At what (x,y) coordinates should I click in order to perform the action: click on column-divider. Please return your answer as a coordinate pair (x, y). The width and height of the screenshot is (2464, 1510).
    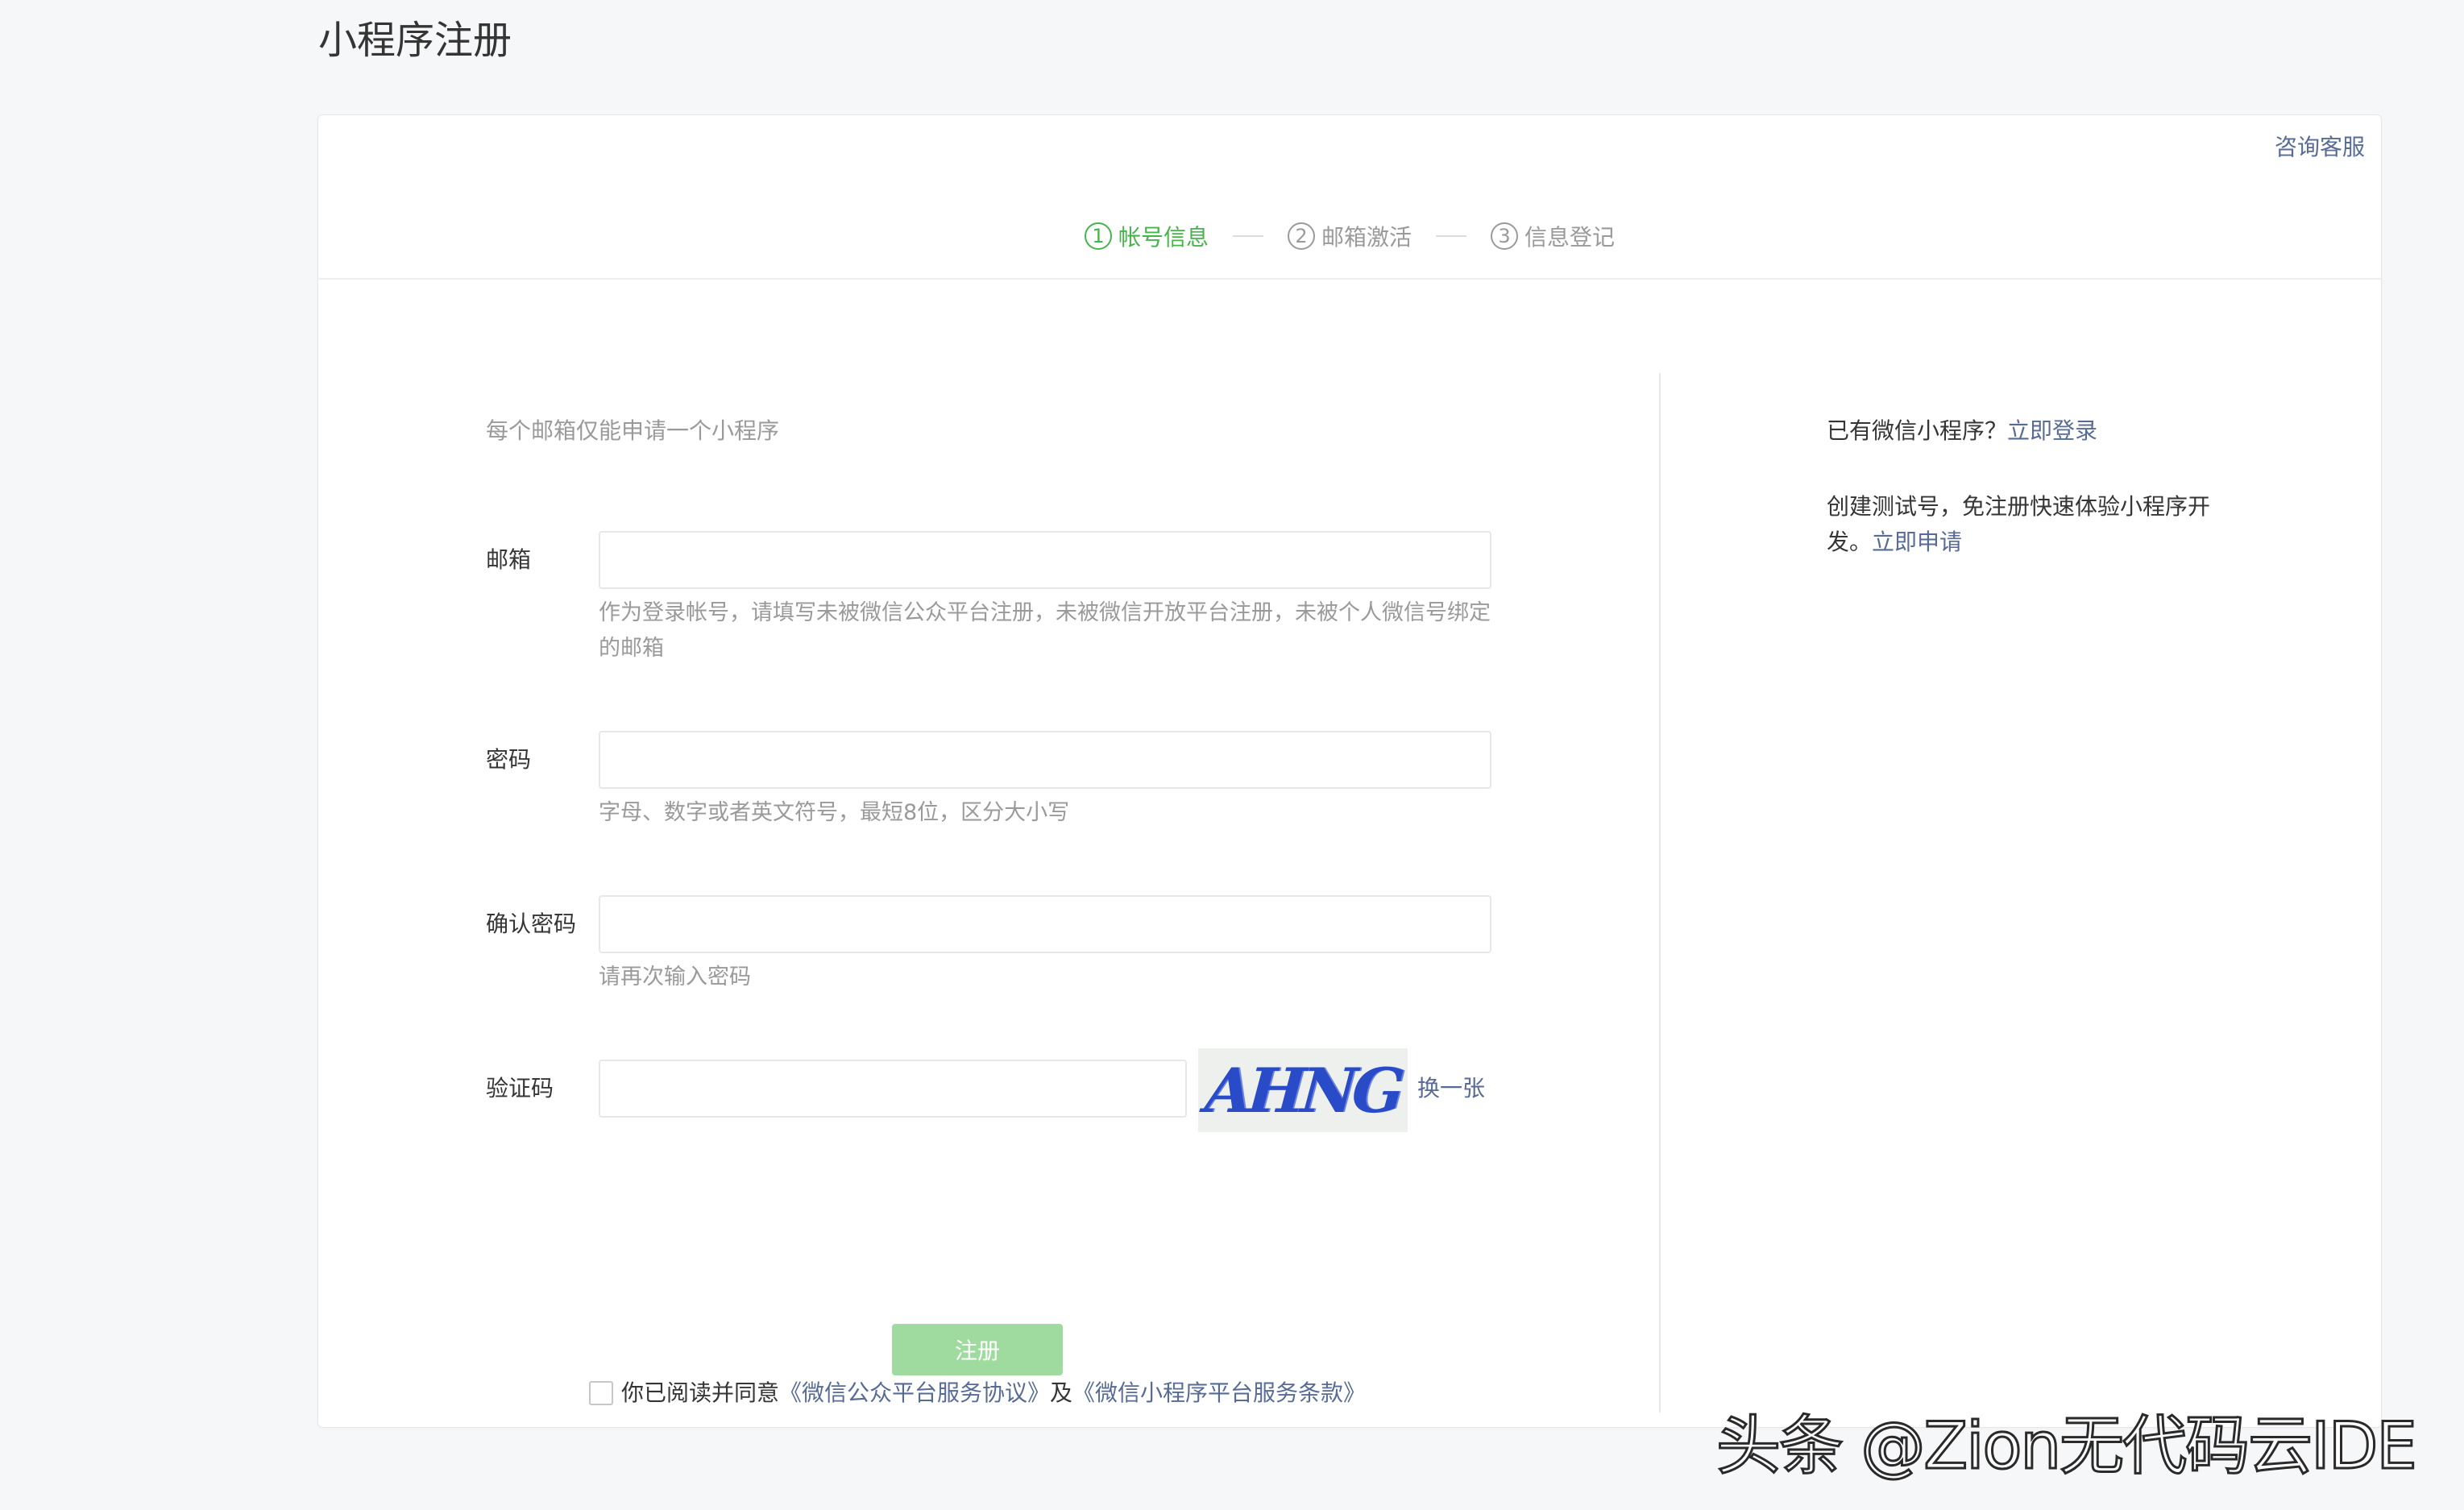
    Looking at the image, I should click on (1660, 893).